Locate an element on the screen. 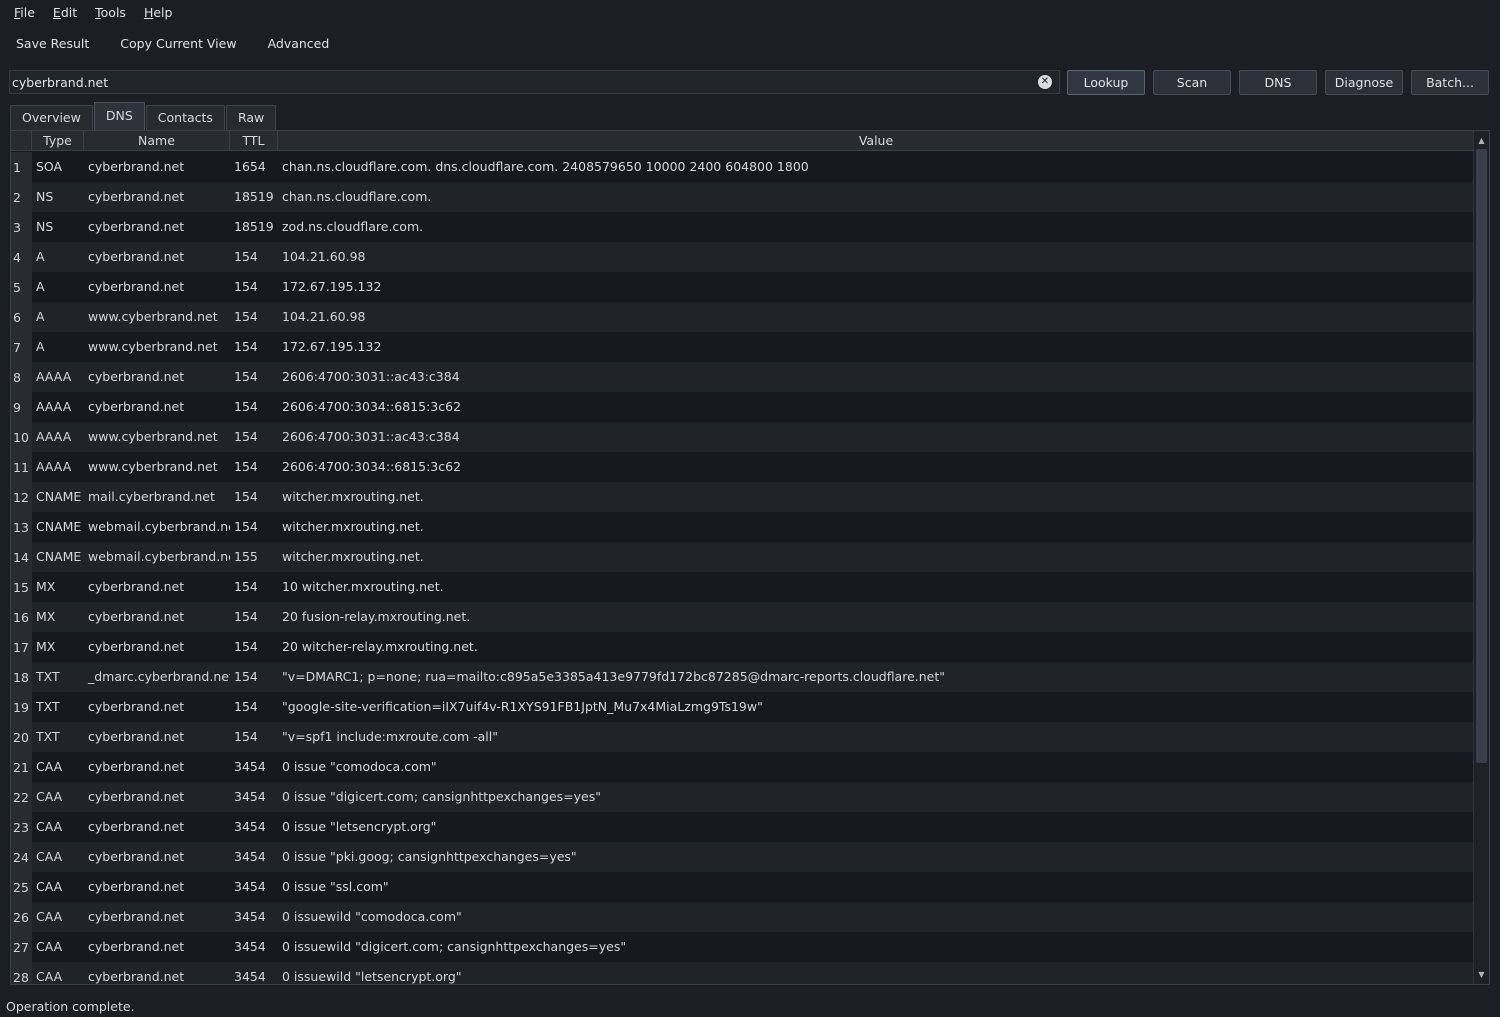 The image size is (1500, 1017). menu-file: File is located at coordinates (24, 13).